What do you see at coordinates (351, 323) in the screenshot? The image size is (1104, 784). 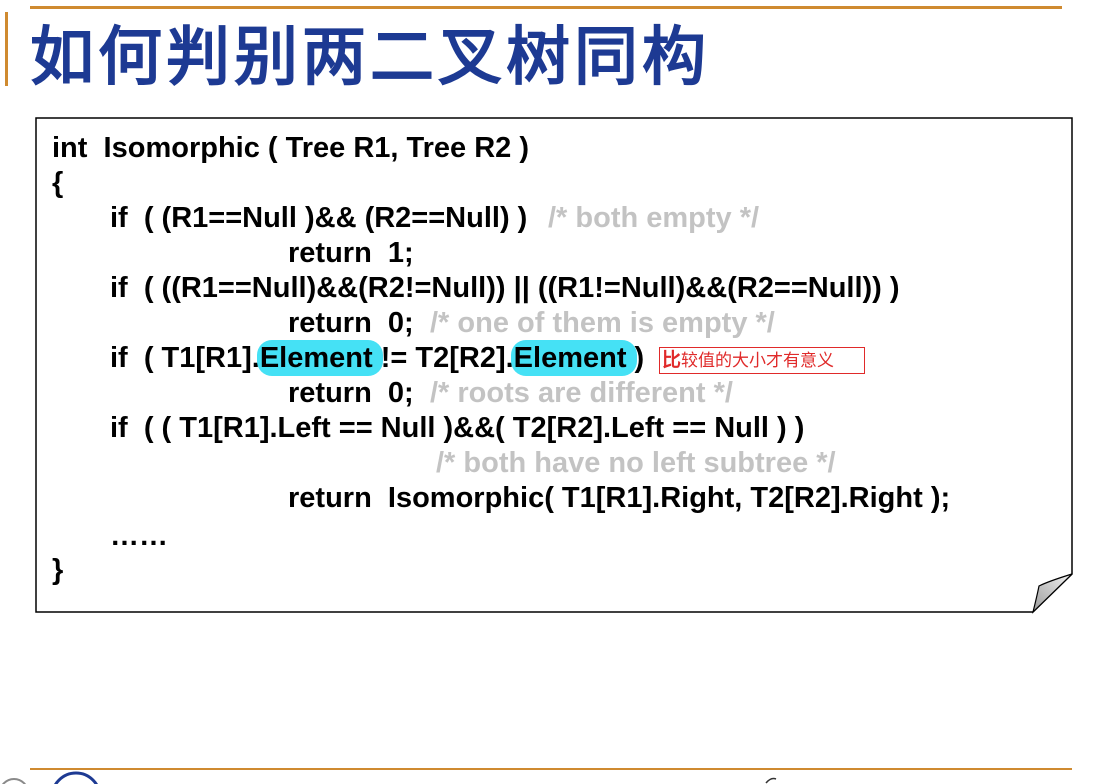 I see `code-line-return-zero-a: return 0;` at bounding box center [351, 323].